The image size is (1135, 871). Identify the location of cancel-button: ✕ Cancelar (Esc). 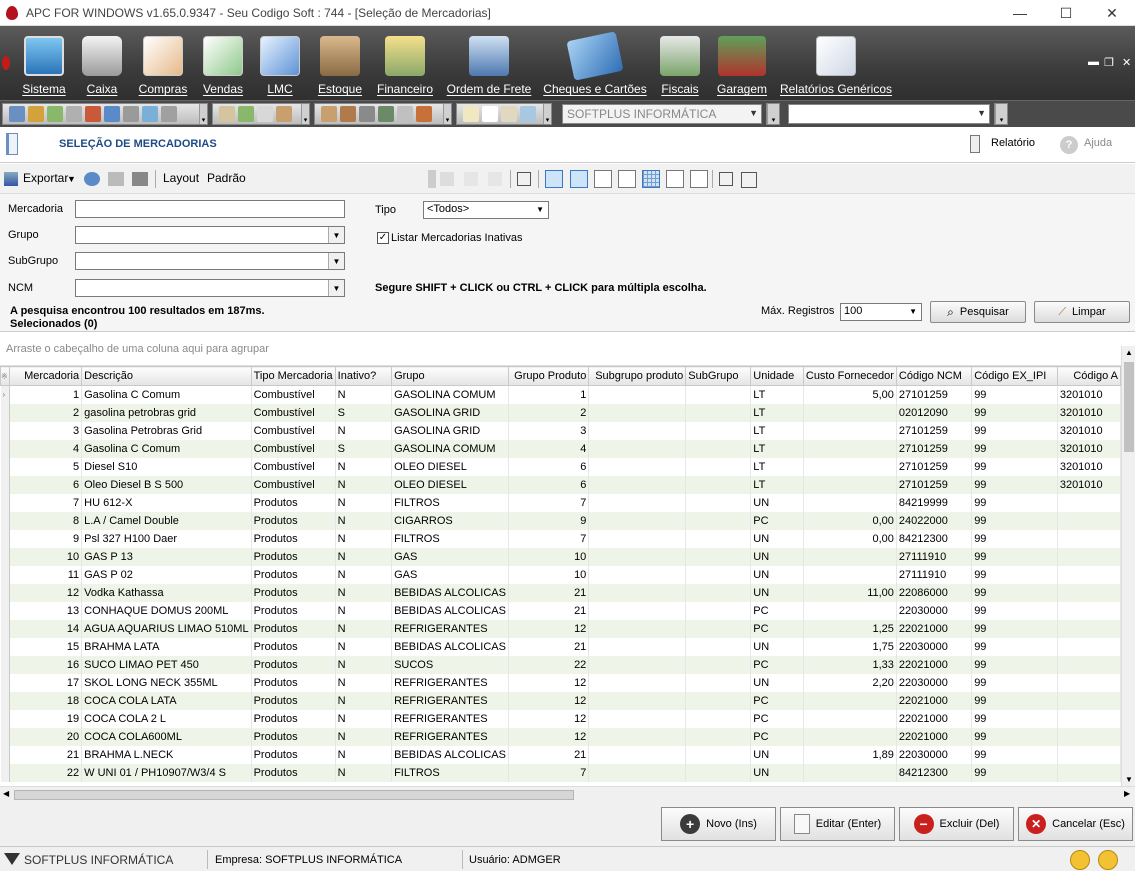
(1075, 824).